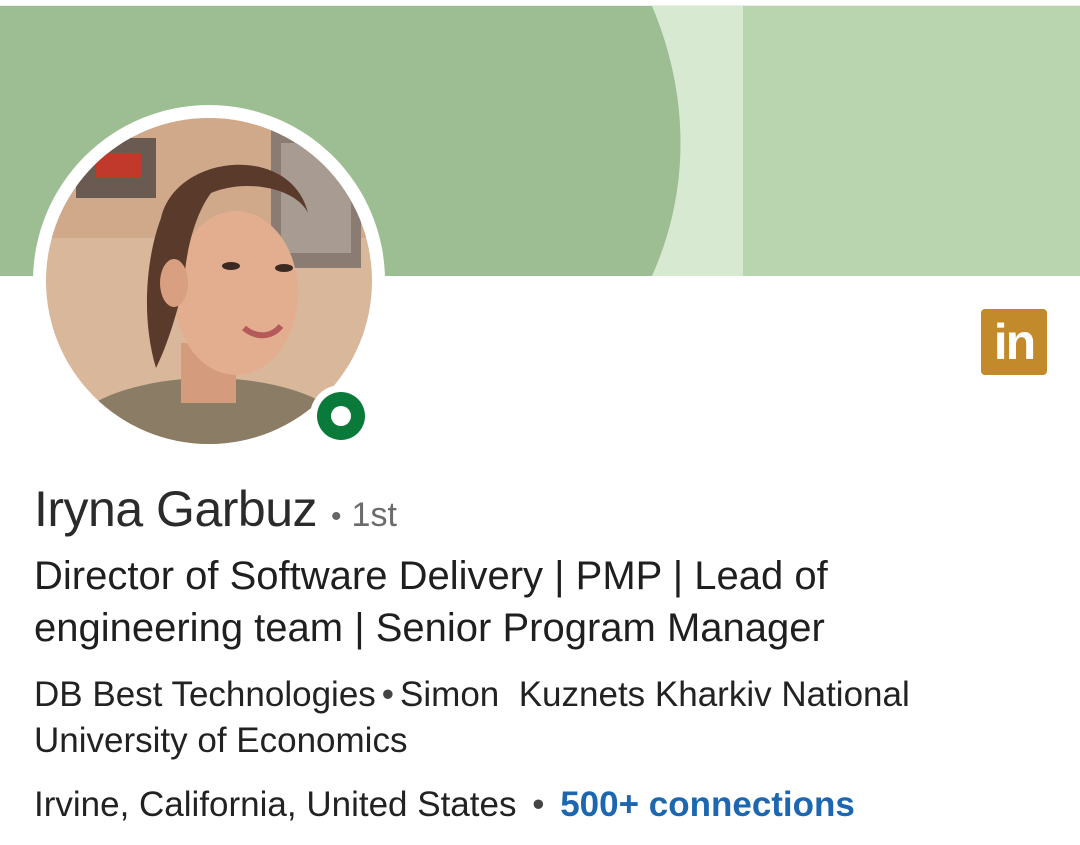  Describe the element at coordinates (707, 804) in the screenshot. I see `connections-link: 500+ connections` at that location.